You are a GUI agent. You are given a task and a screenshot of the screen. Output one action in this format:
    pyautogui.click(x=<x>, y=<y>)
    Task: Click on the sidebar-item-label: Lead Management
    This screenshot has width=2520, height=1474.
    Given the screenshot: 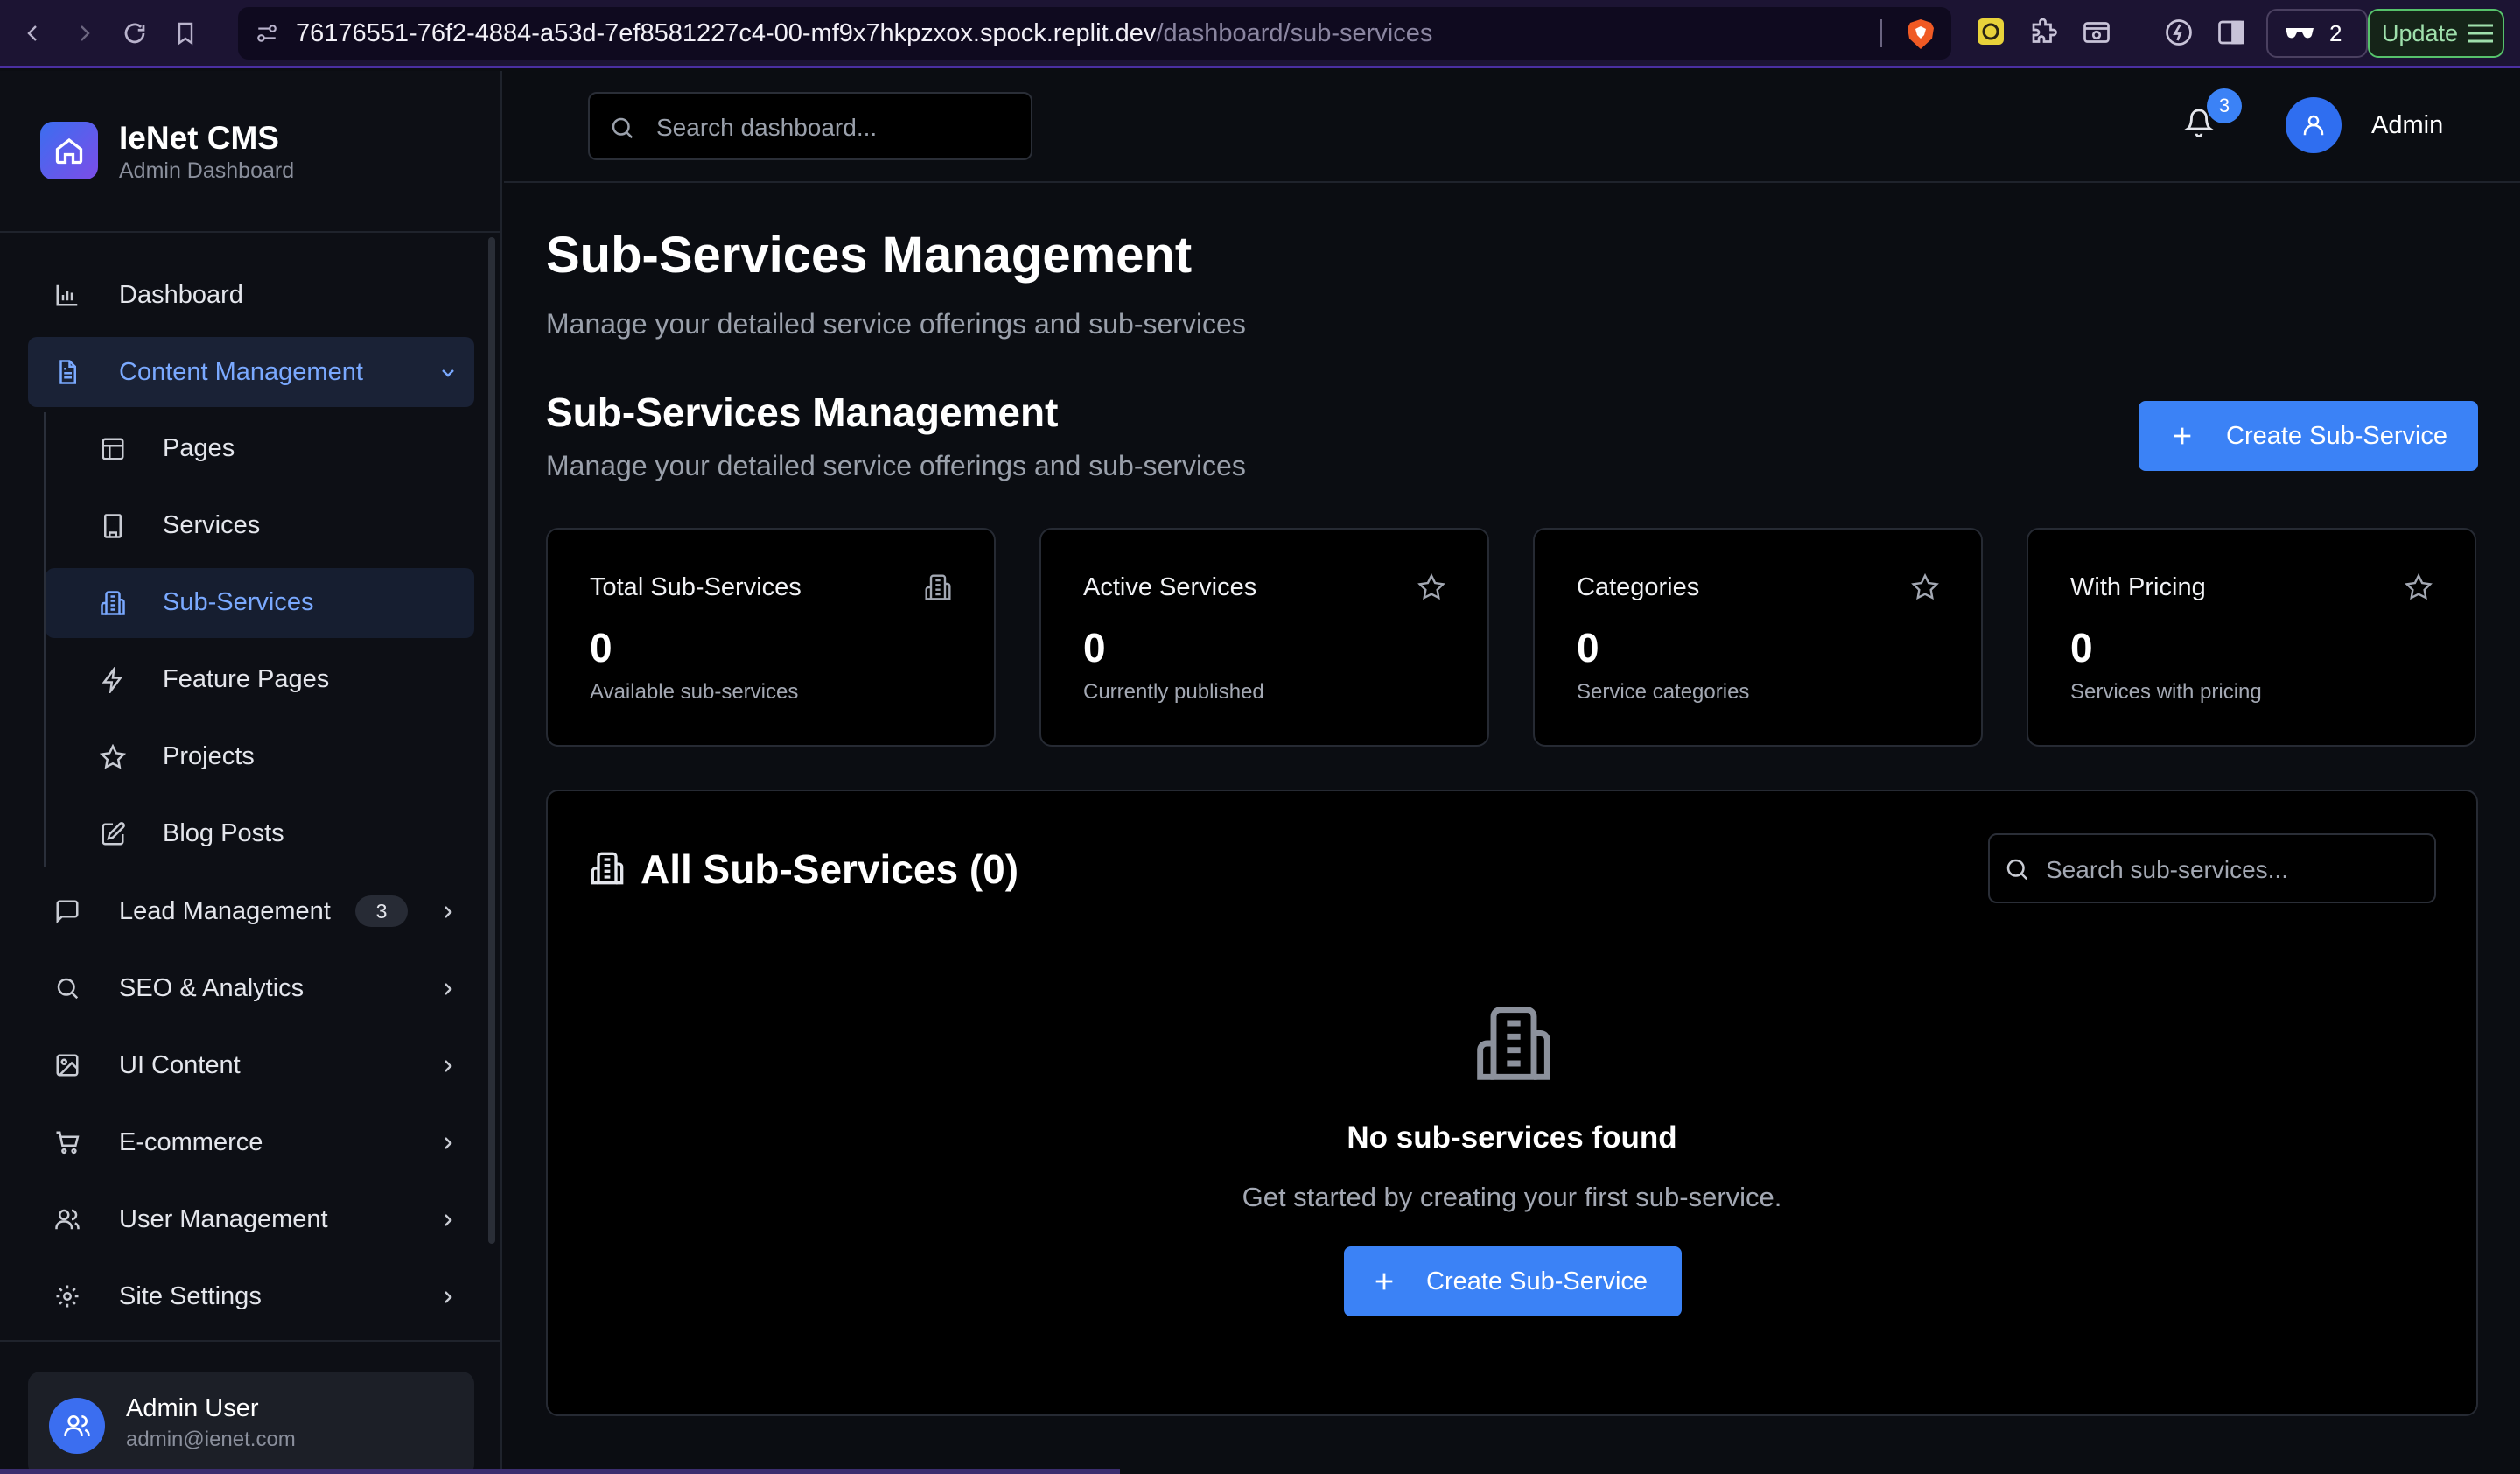 What is the action you would take?
    pyautogui.click(x=225, y=910)
    